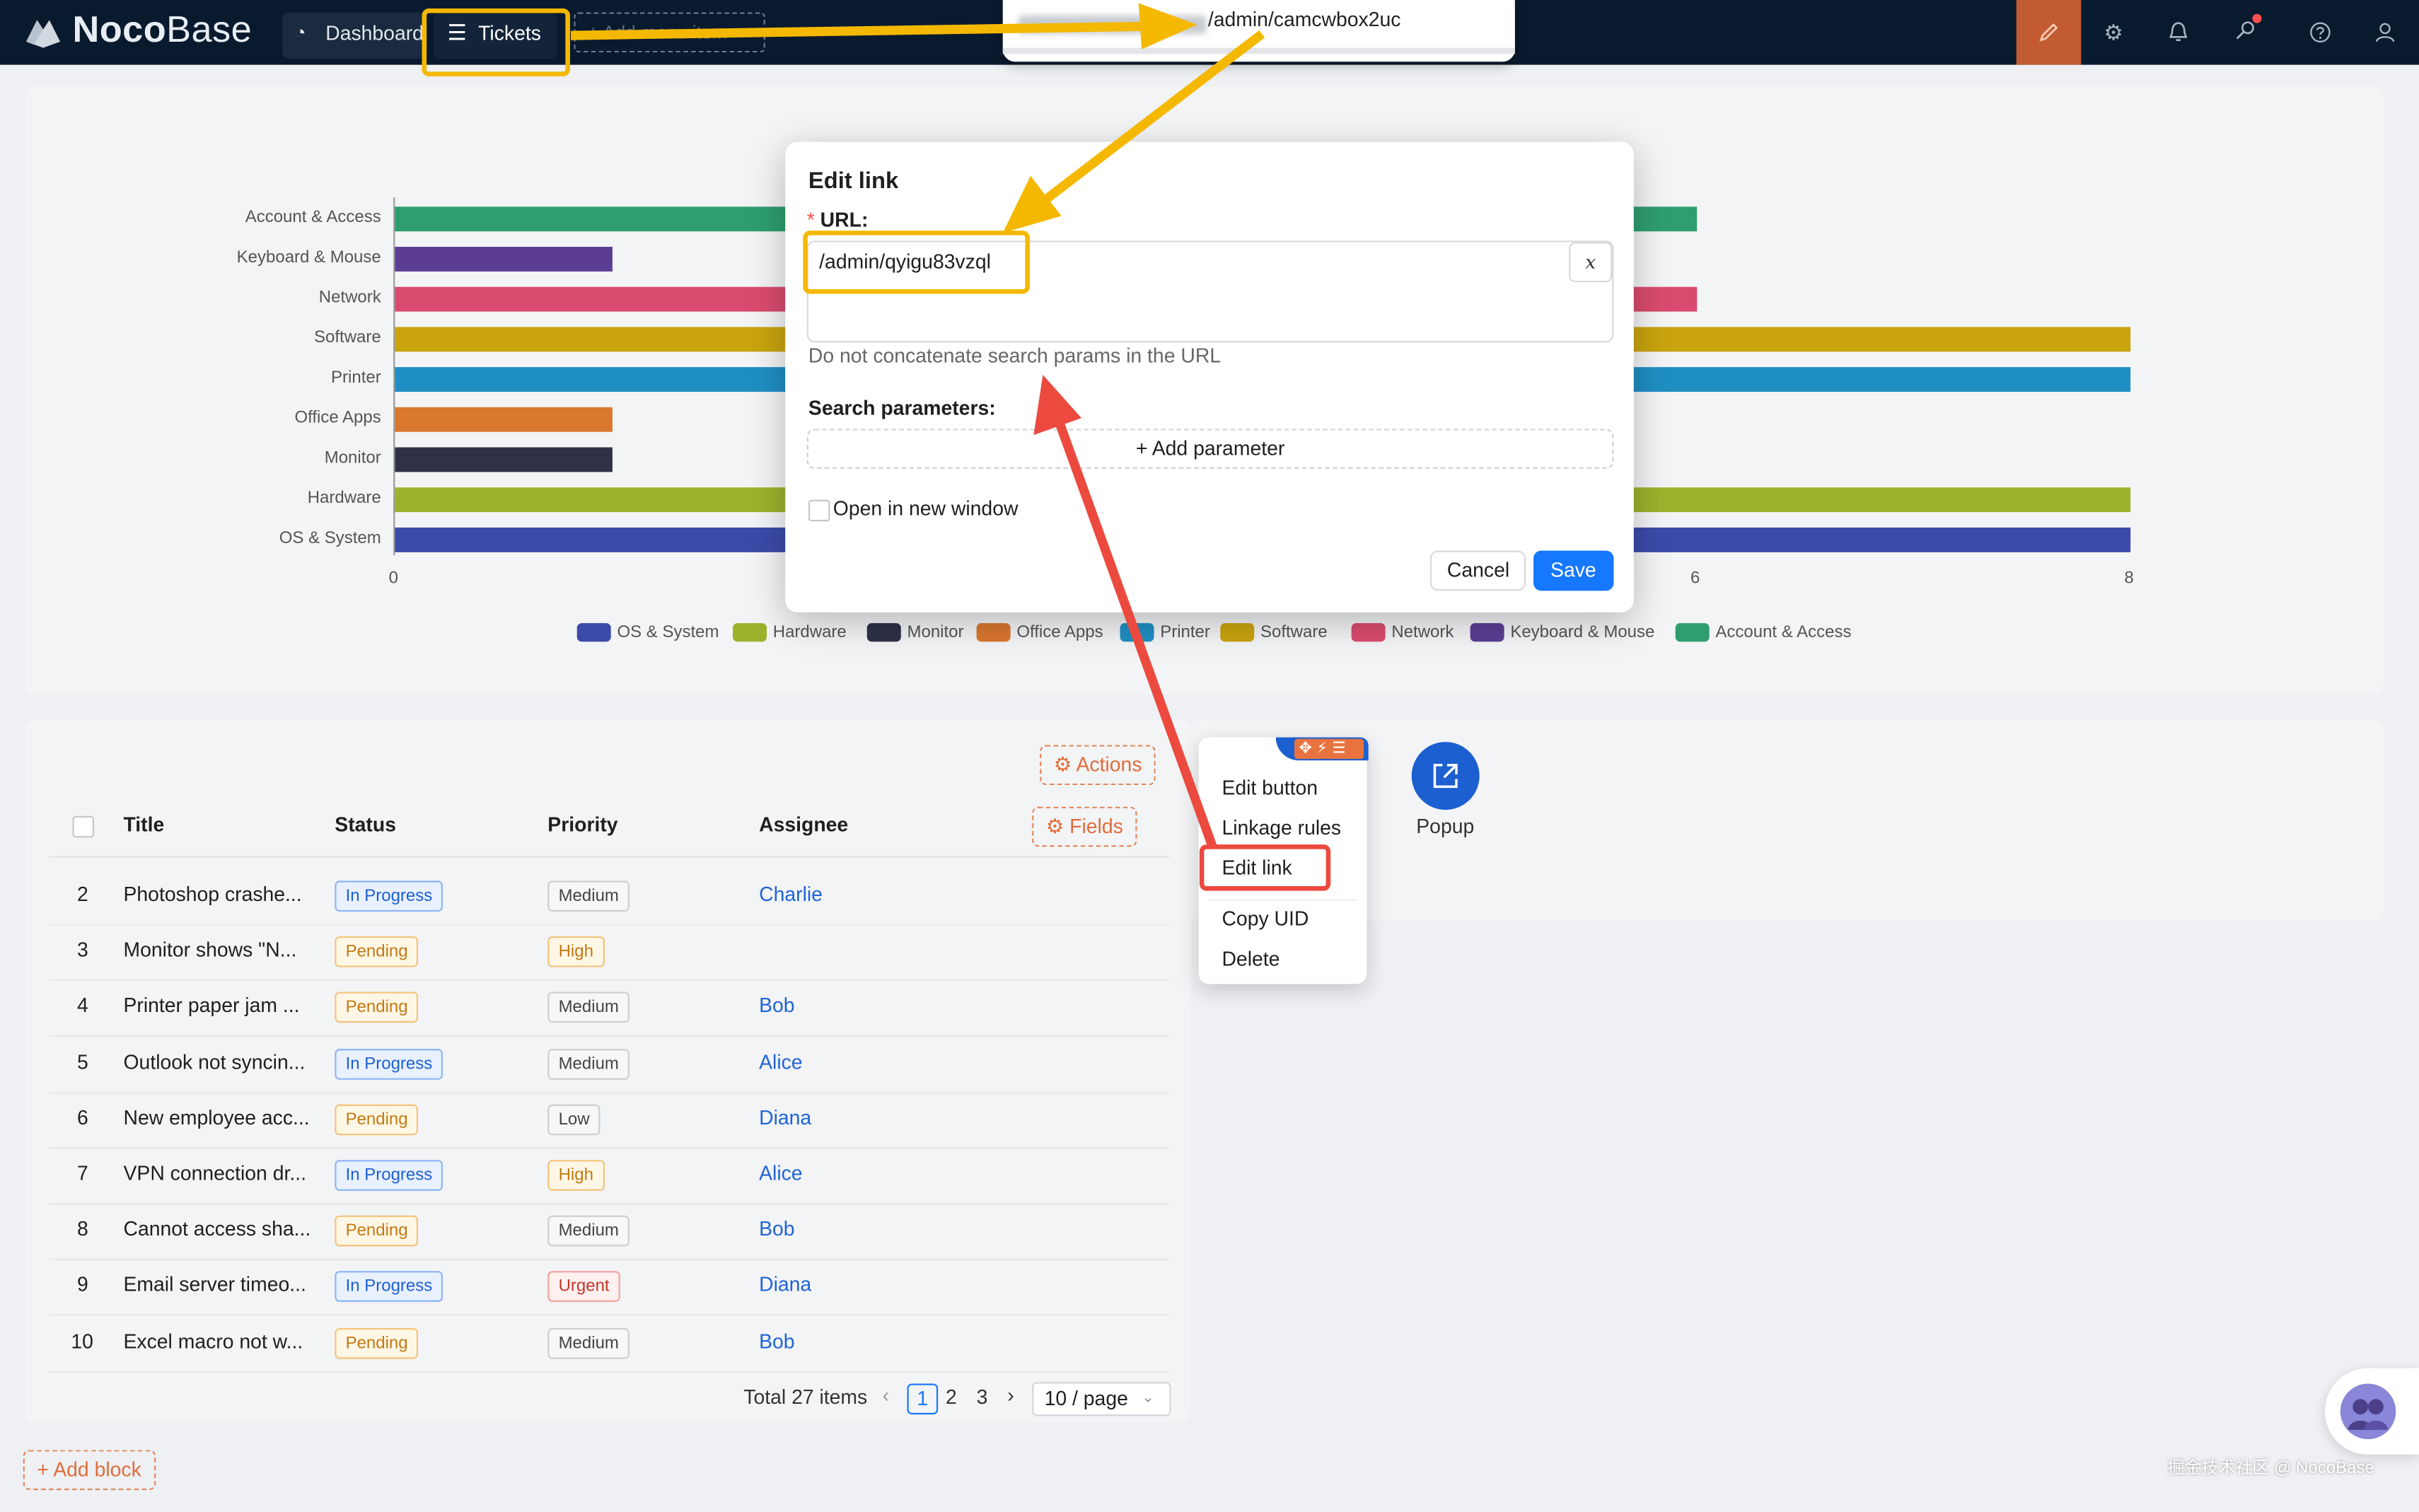 This screenshot has height=1512, width=2419. I want to click on chart-legend, so click(1209, 0).